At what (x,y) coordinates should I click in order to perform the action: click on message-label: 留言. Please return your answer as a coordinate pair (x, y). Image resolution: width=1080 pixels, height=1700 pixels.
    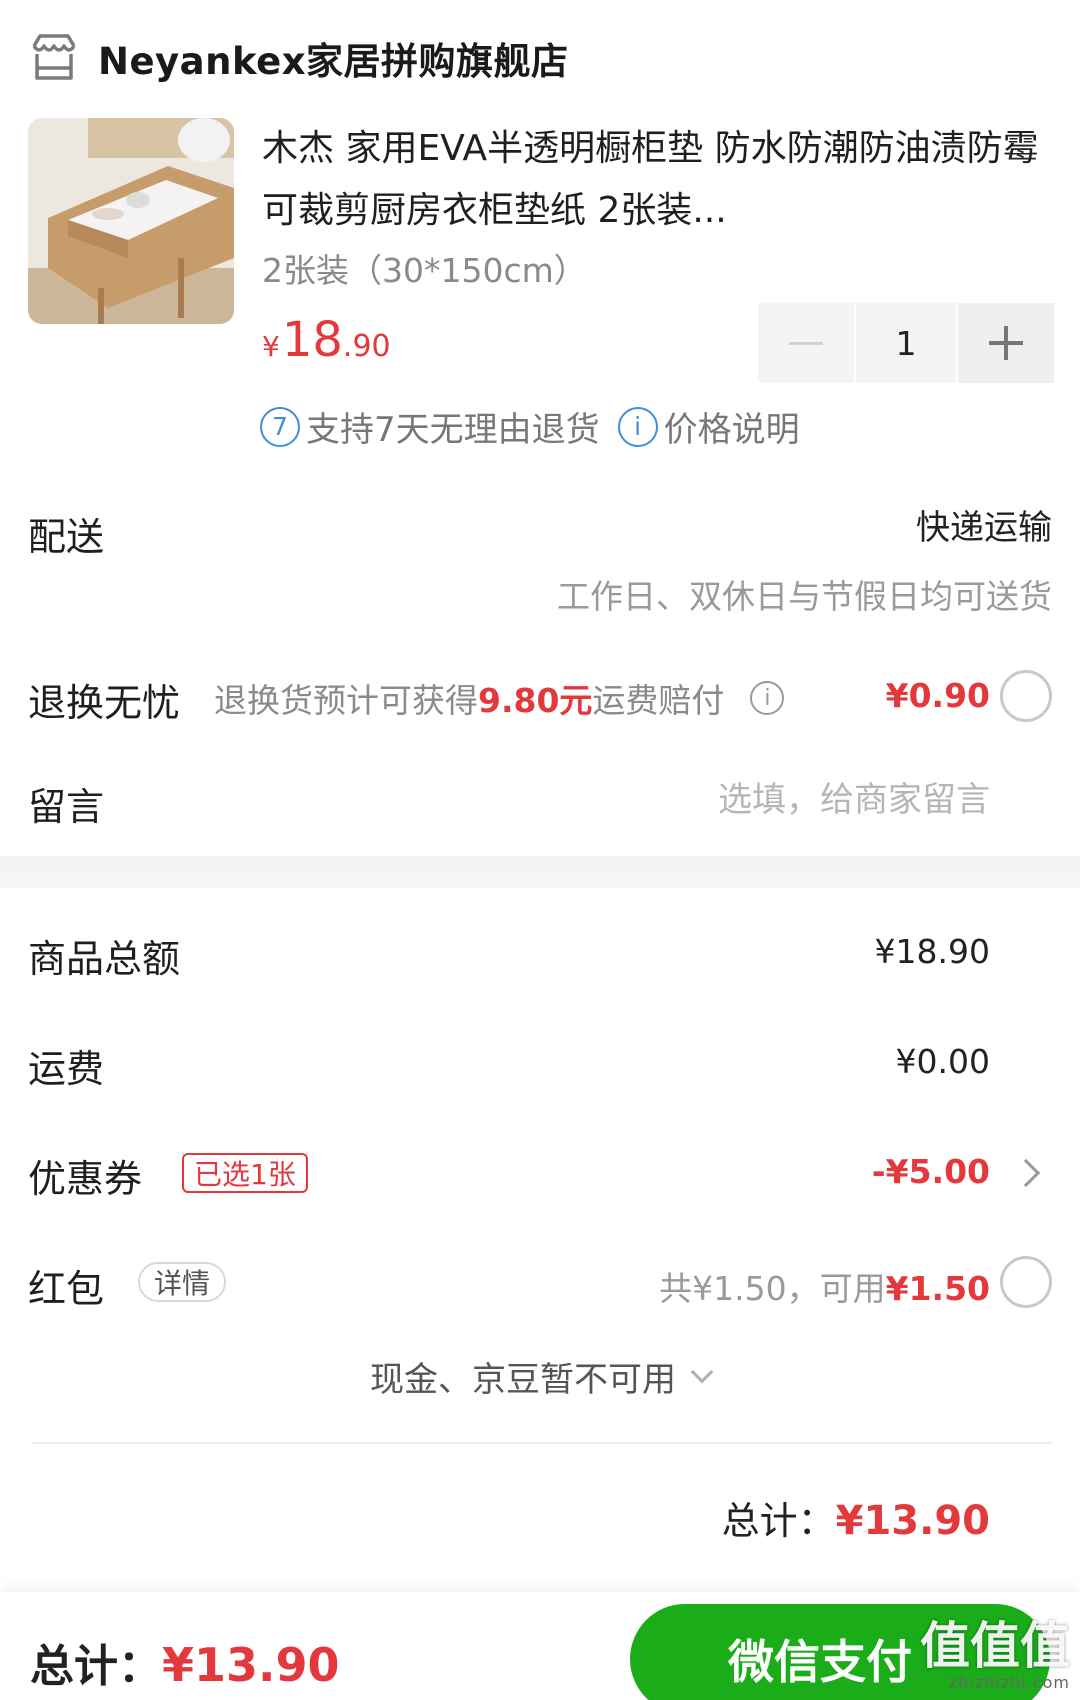
    Looking at the image, I should click on (66, 807).